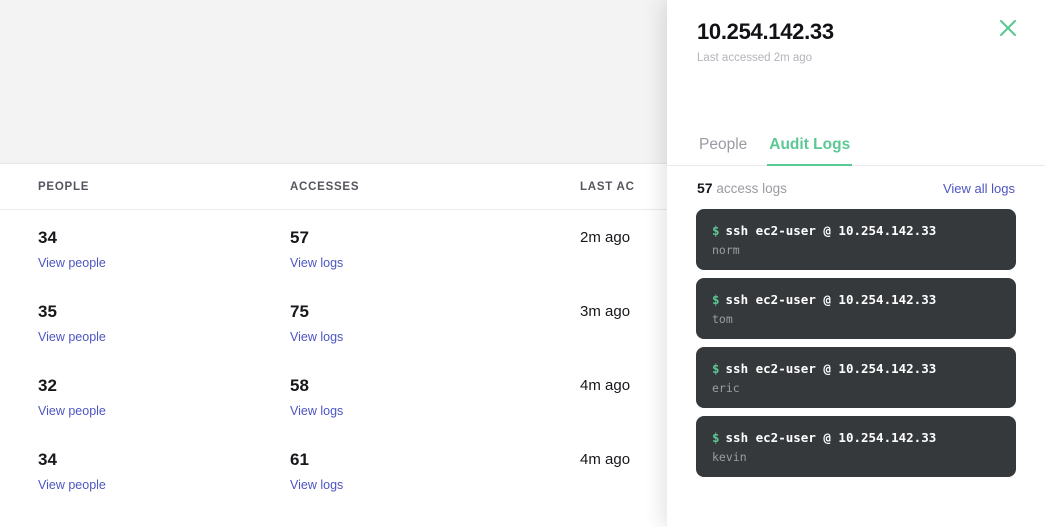 The image size is (1045, 527). What do you see at coordinates (299, 459) in the screenshot?
I see `accesses-count: 61` at bounding box center [299, 459].